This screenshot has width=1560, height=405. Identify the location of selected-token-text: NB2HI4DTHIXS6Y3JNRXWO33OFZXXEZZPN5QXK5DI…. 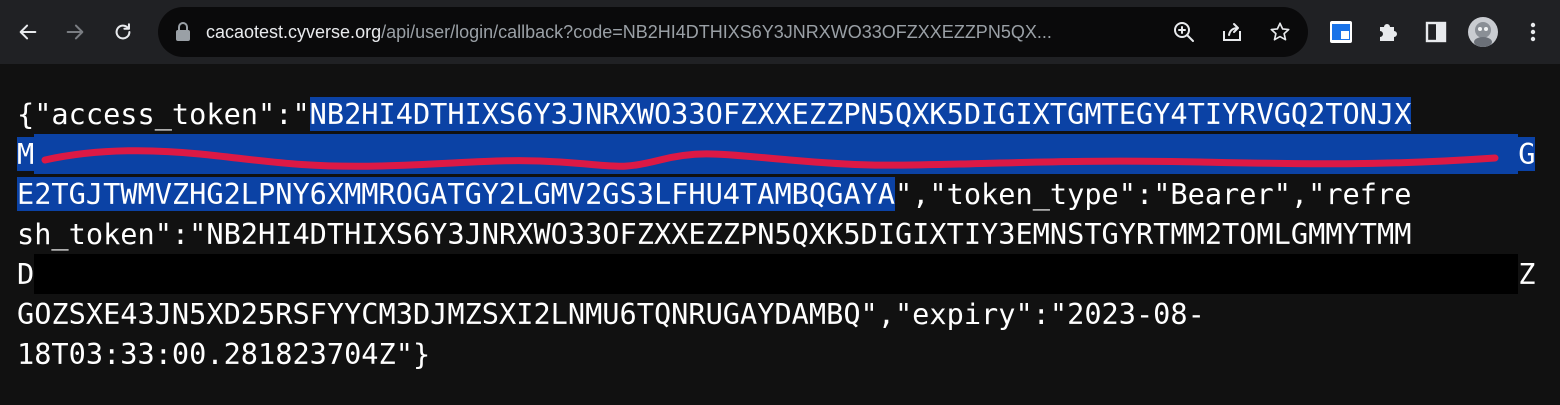
(860, 114).